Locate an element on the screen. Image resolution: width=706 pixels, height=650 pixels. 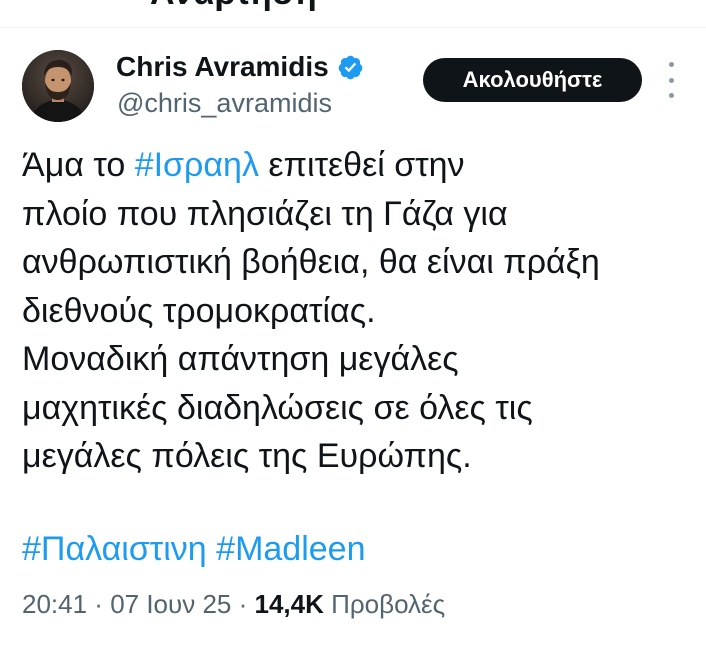
author-display-name: Chris Avramidis is located at coordinates (222, 67).